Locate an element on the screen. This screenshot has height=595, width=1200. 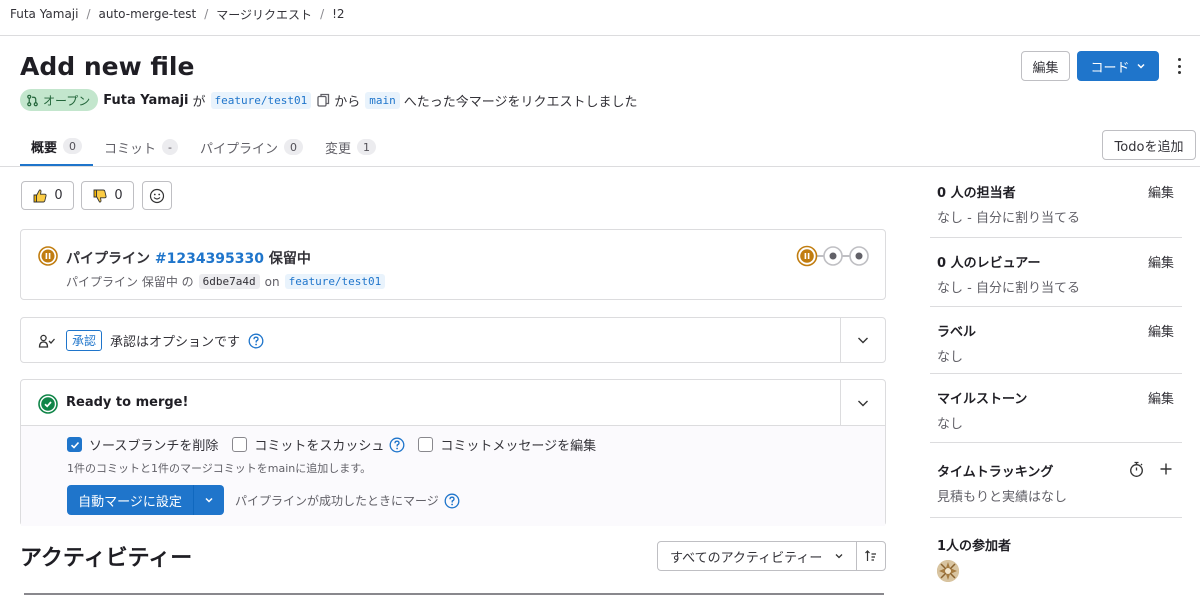
labels-value: なし is located at coordinates (950, 357).